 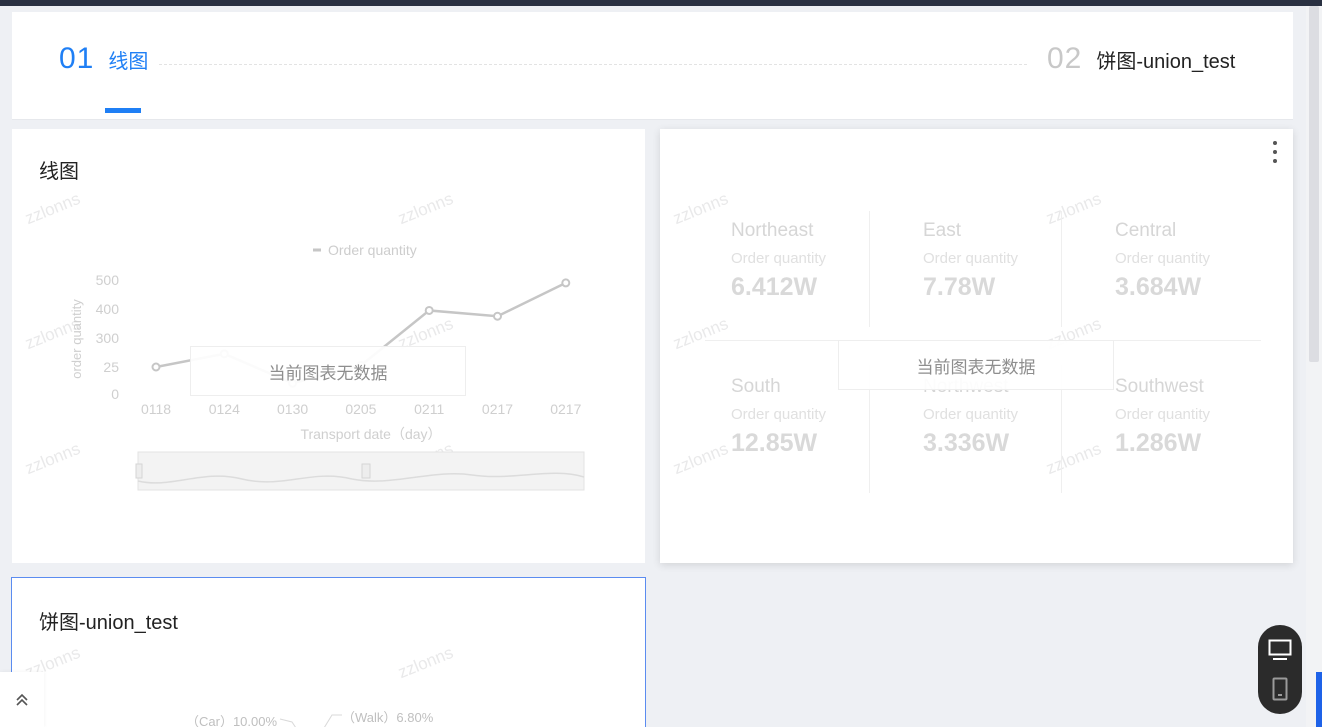 I want to click on double-chevron-up-icon, so click(x=22, y=699).